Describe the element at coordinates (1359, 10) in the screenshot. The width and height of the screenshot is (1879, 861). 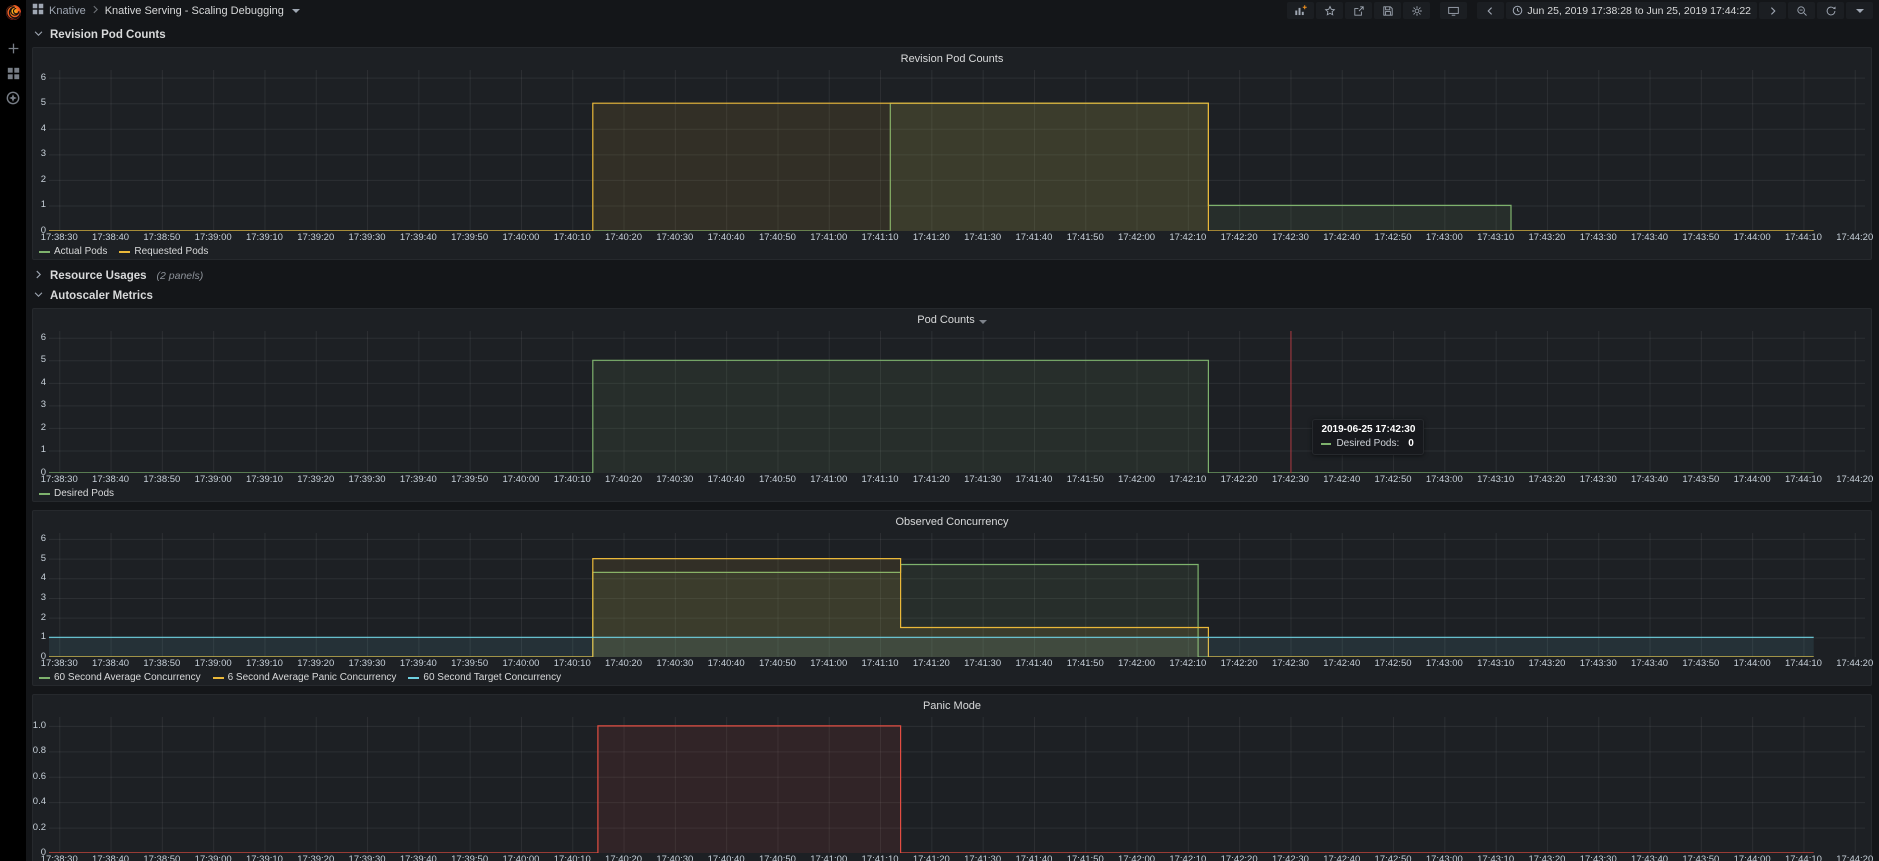
I see `share-dashboard-button` at that location.